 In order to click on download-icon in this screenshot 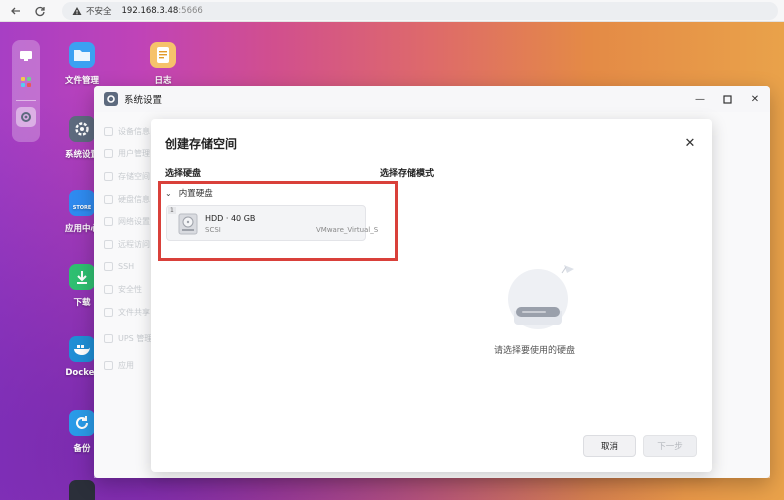, I will do `click(82, 277)`.